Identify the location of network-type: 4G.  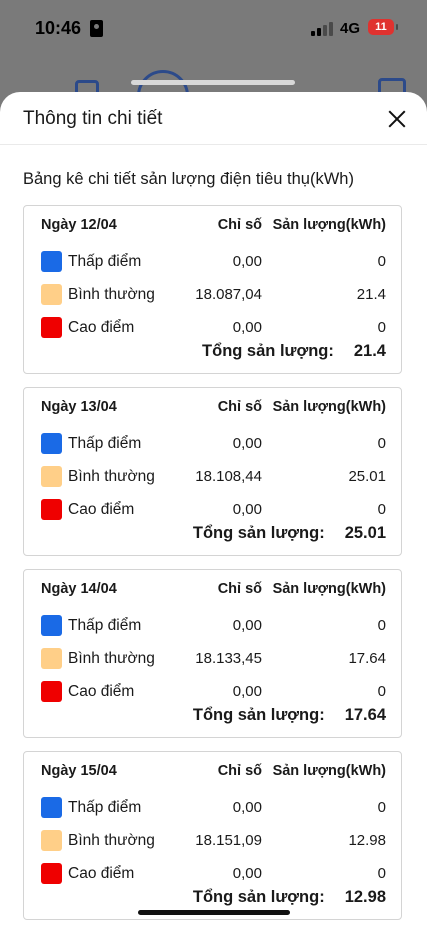
(350, 28).